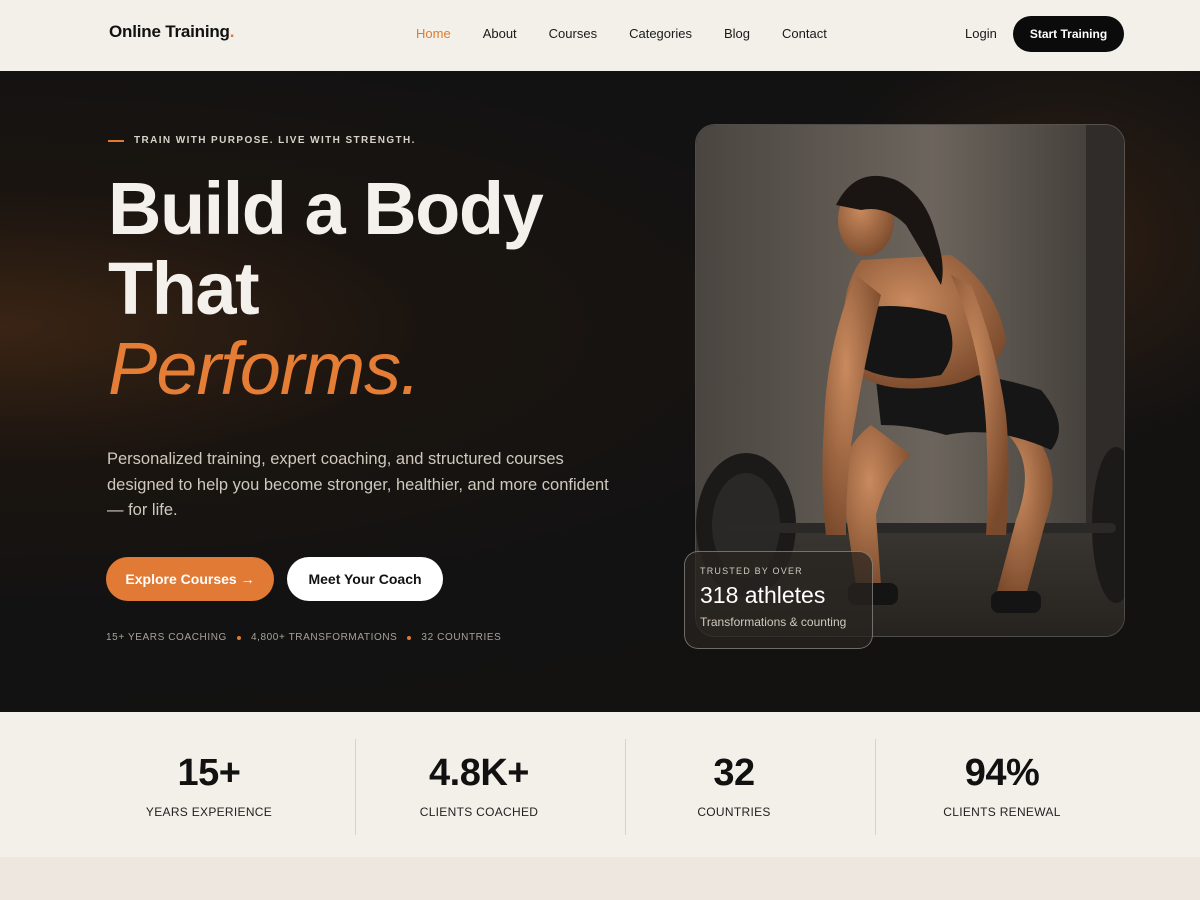  Describe the element at coordinates (734, 812) in the screenshot. I see `stat-label: COUNTRIES` at that location.